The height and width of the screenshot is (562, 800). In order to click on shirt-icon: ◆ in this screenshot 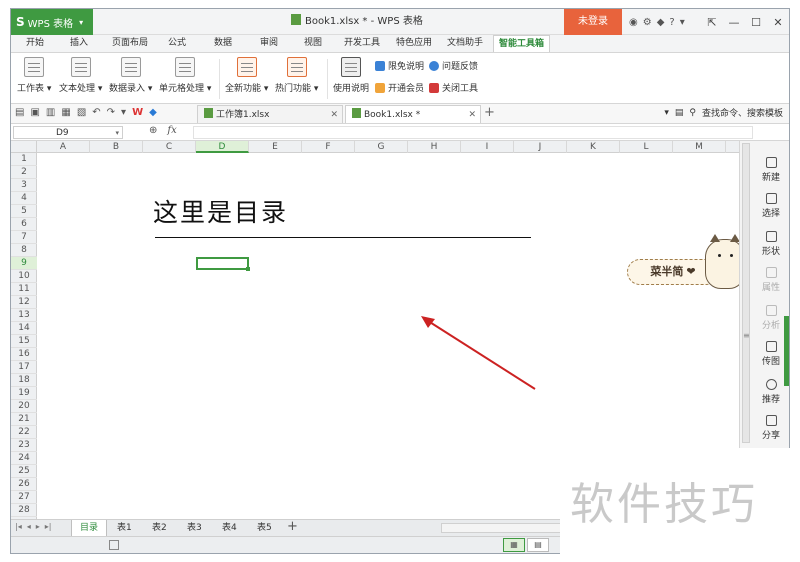, I will do `click(661, 22)`.